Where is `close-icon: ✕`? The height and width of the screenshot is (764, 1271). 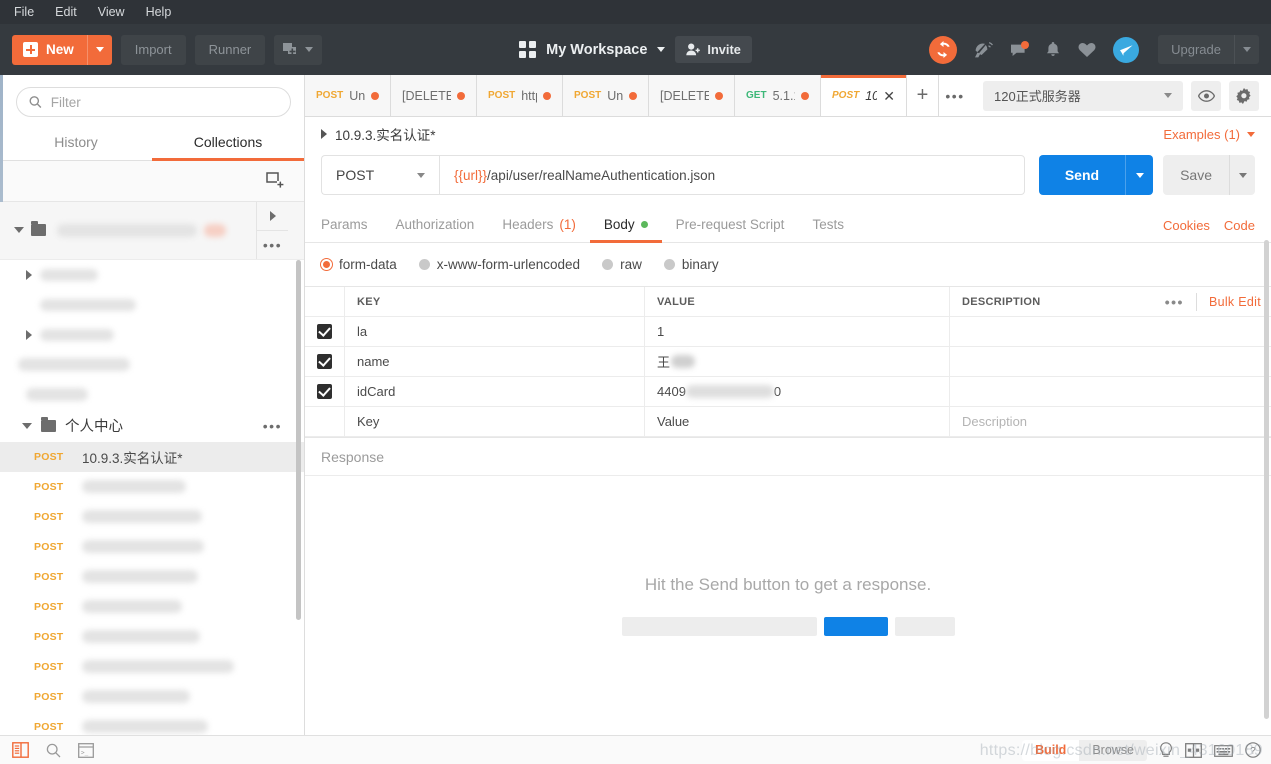
close-icon: ✕ is located at coordinates (889, 96).